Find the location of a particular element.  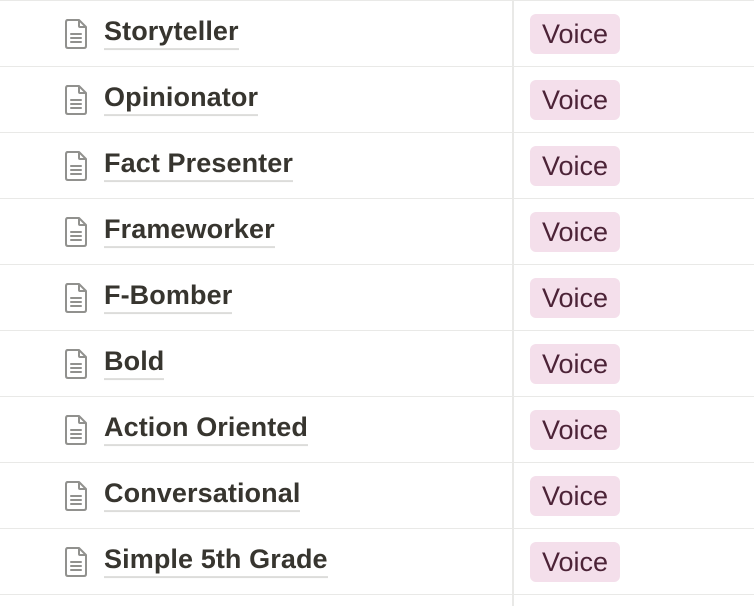

table-row: Conversational Voice is located at coordinates (377, 496).